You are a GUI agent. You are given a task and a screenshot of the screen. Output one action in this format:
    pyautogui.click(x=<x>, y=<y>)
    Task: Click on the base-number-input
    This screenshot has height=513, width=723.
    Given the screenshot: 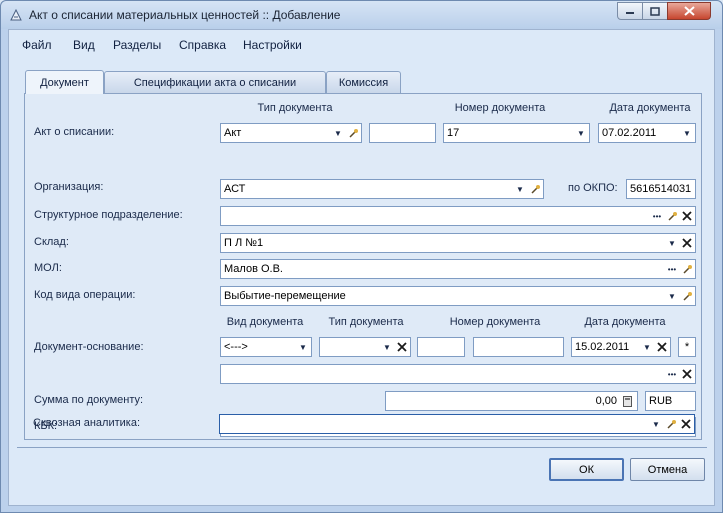 What is the action you would take?
    pyautogui.click(x=518, y=347)
    